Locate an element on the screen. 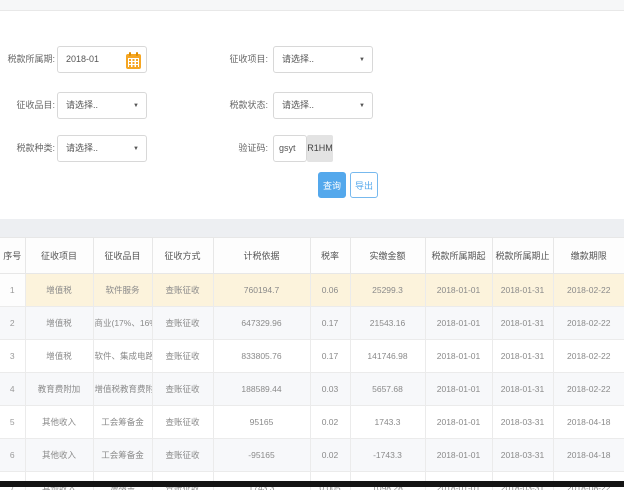  levy-item-select: 请选择.. ▼ is located at coordinates (323, 59).